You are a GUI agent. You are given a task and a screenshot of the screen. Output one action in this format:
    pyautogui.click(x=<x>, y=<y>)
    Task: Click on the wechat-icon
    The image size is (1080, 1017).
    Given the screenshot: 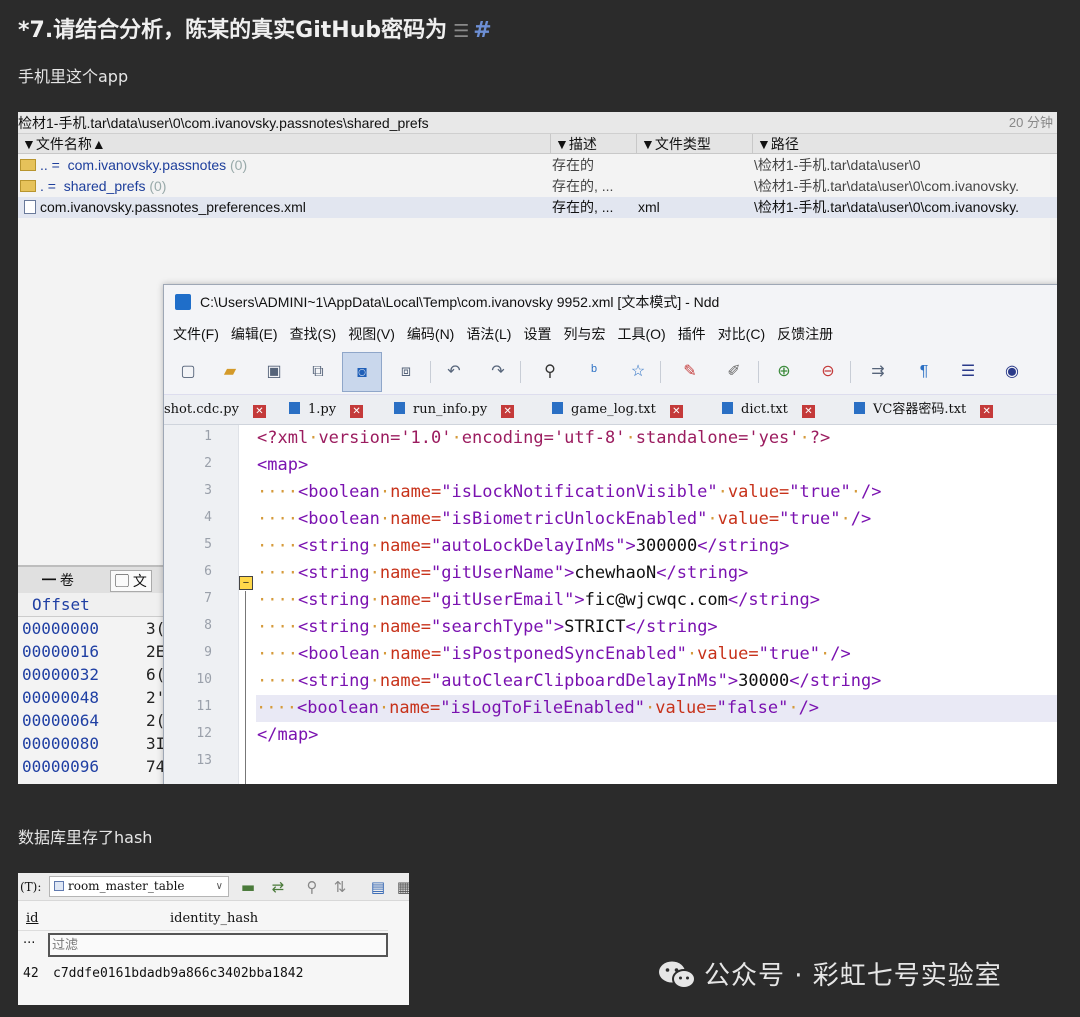 What is the action you would take?
    pyautogui.click(x=677, y=975)
    